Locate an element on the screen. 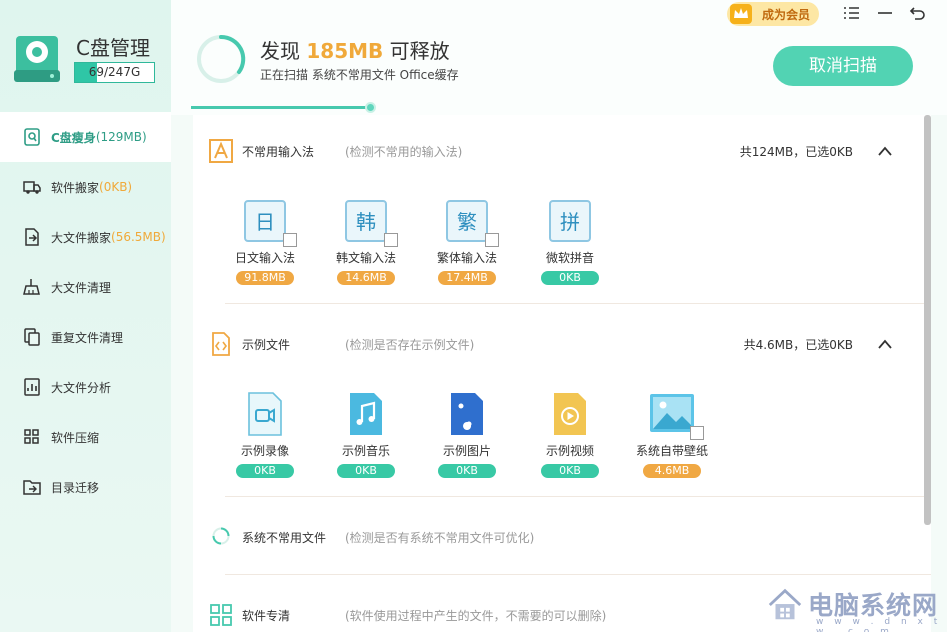  sidebar-item-software-move: 软件搬家 (0KB) is located at coordinates (85, 187).